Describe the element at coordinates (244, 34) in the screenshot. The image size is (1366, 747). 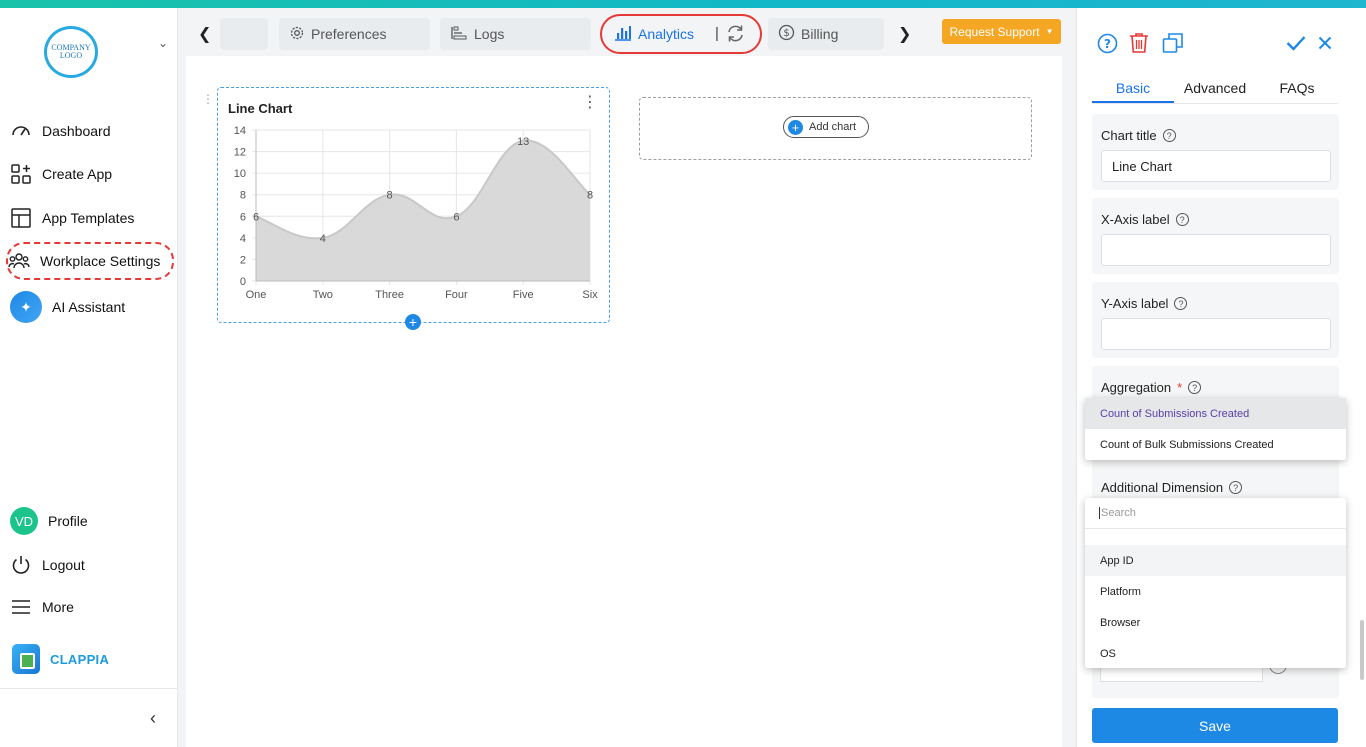
I see `tab-previous` at that location.